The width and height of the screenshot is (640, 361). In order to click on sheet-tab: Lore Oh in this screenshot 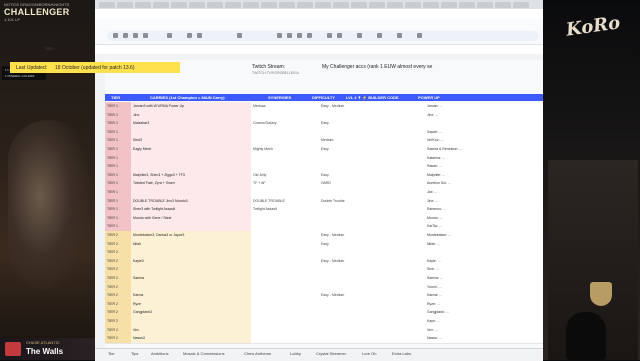, I will do `click(369, 353)`.